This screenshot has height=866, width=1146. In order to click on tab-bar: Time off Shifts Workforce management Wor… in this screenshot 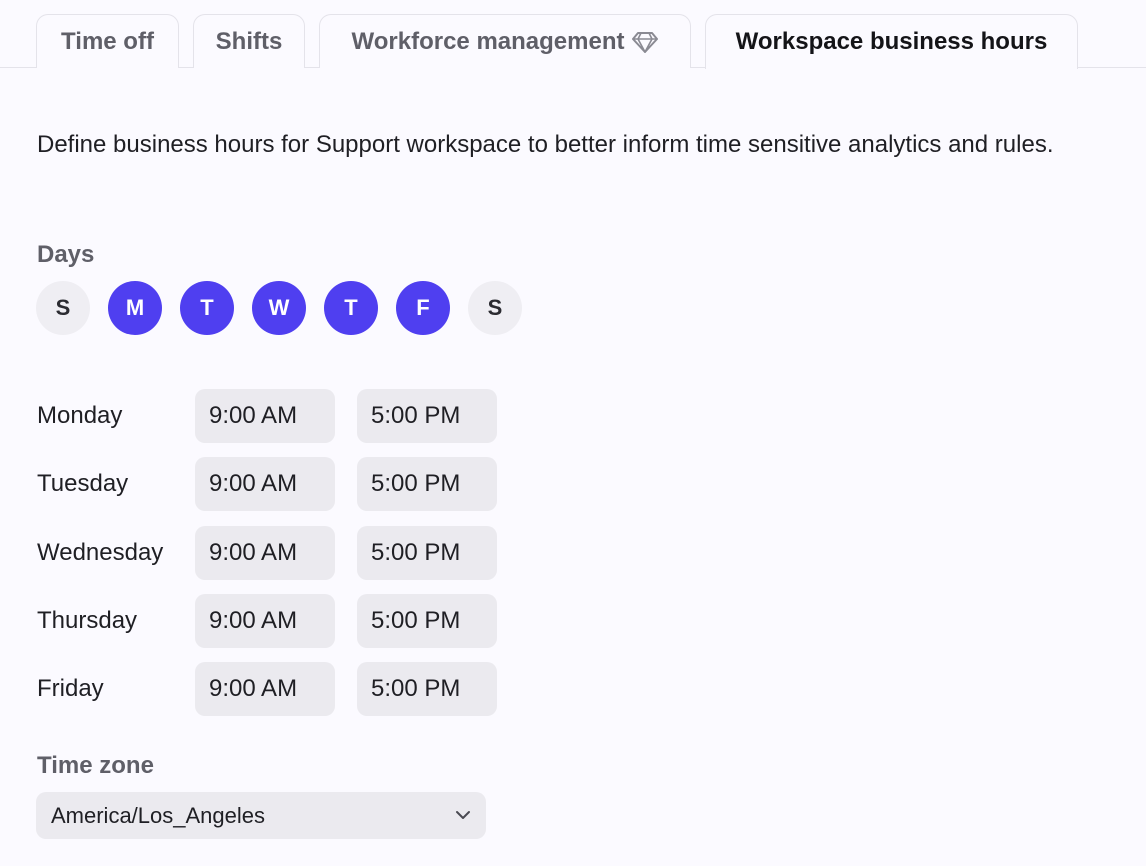, I will do `click(573, 34)`.